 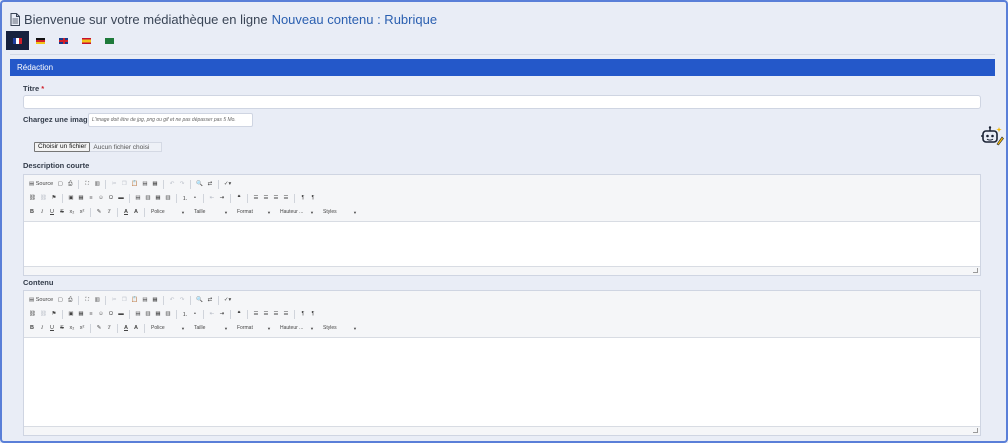 I want to click on table-icon: ▦, so click(x=81, y=314).